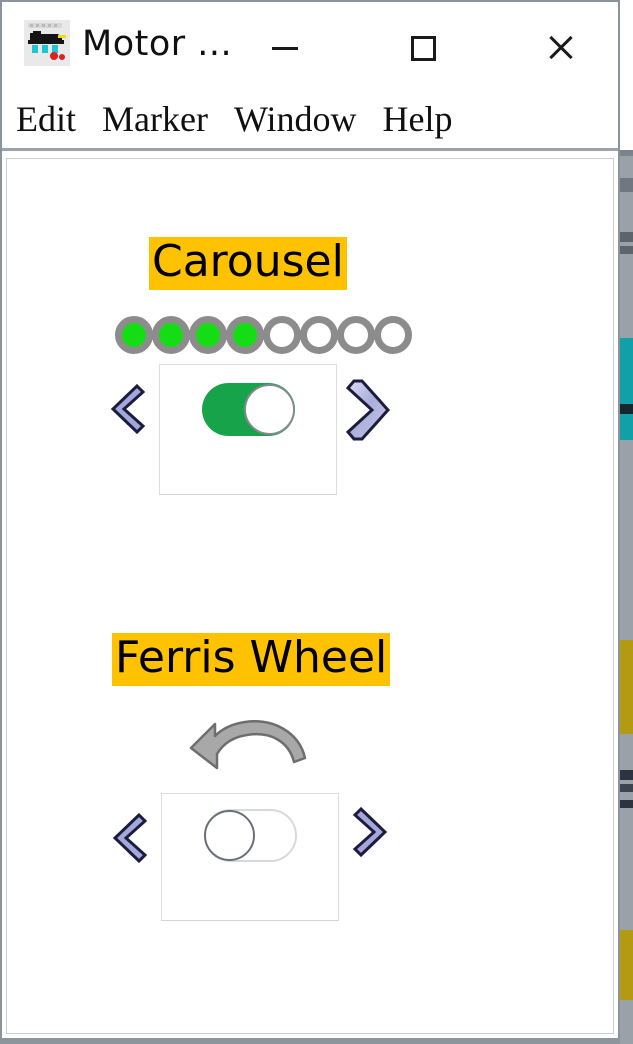 This screenshot has height=1044, width=633. What do you see at coordinates (295, 119) in the screenshot?
I see `menu-item-window: Window` at bounding box center [295, 119].